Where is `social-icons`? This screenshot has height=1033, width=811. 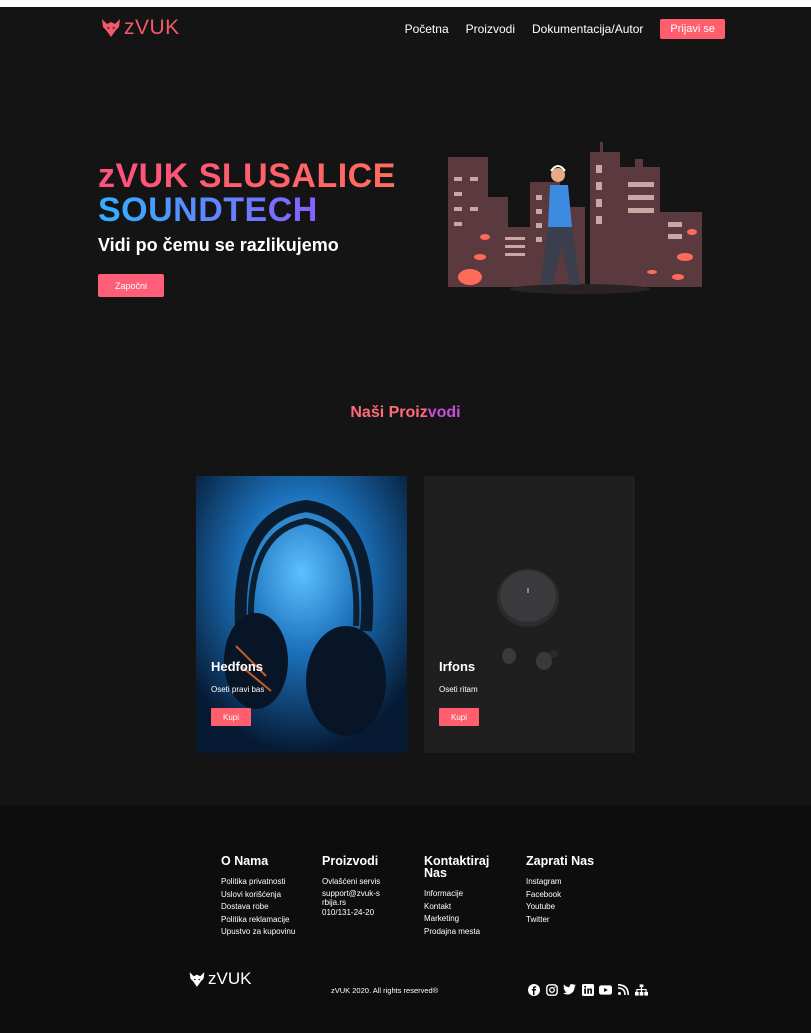
social-icons is located at coordinates (587, 989).